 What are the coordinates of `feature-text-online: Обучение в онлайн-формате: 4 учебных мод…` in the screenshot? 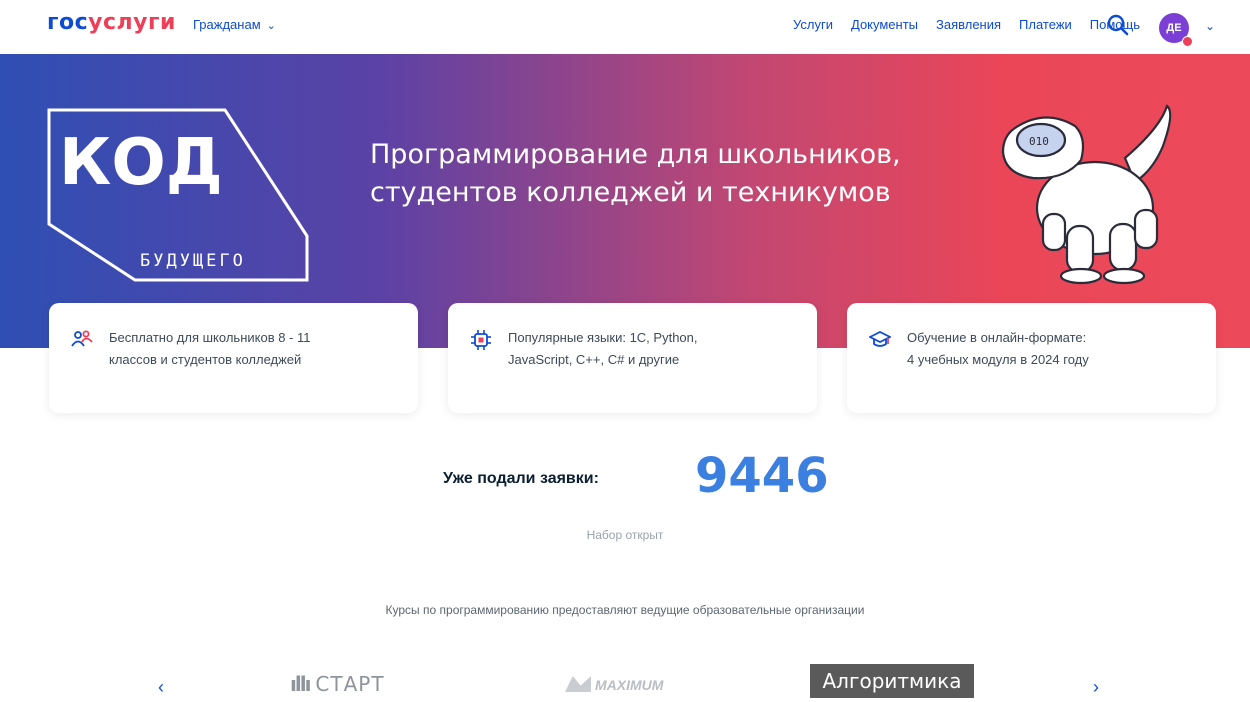 It's located at (998, 349).